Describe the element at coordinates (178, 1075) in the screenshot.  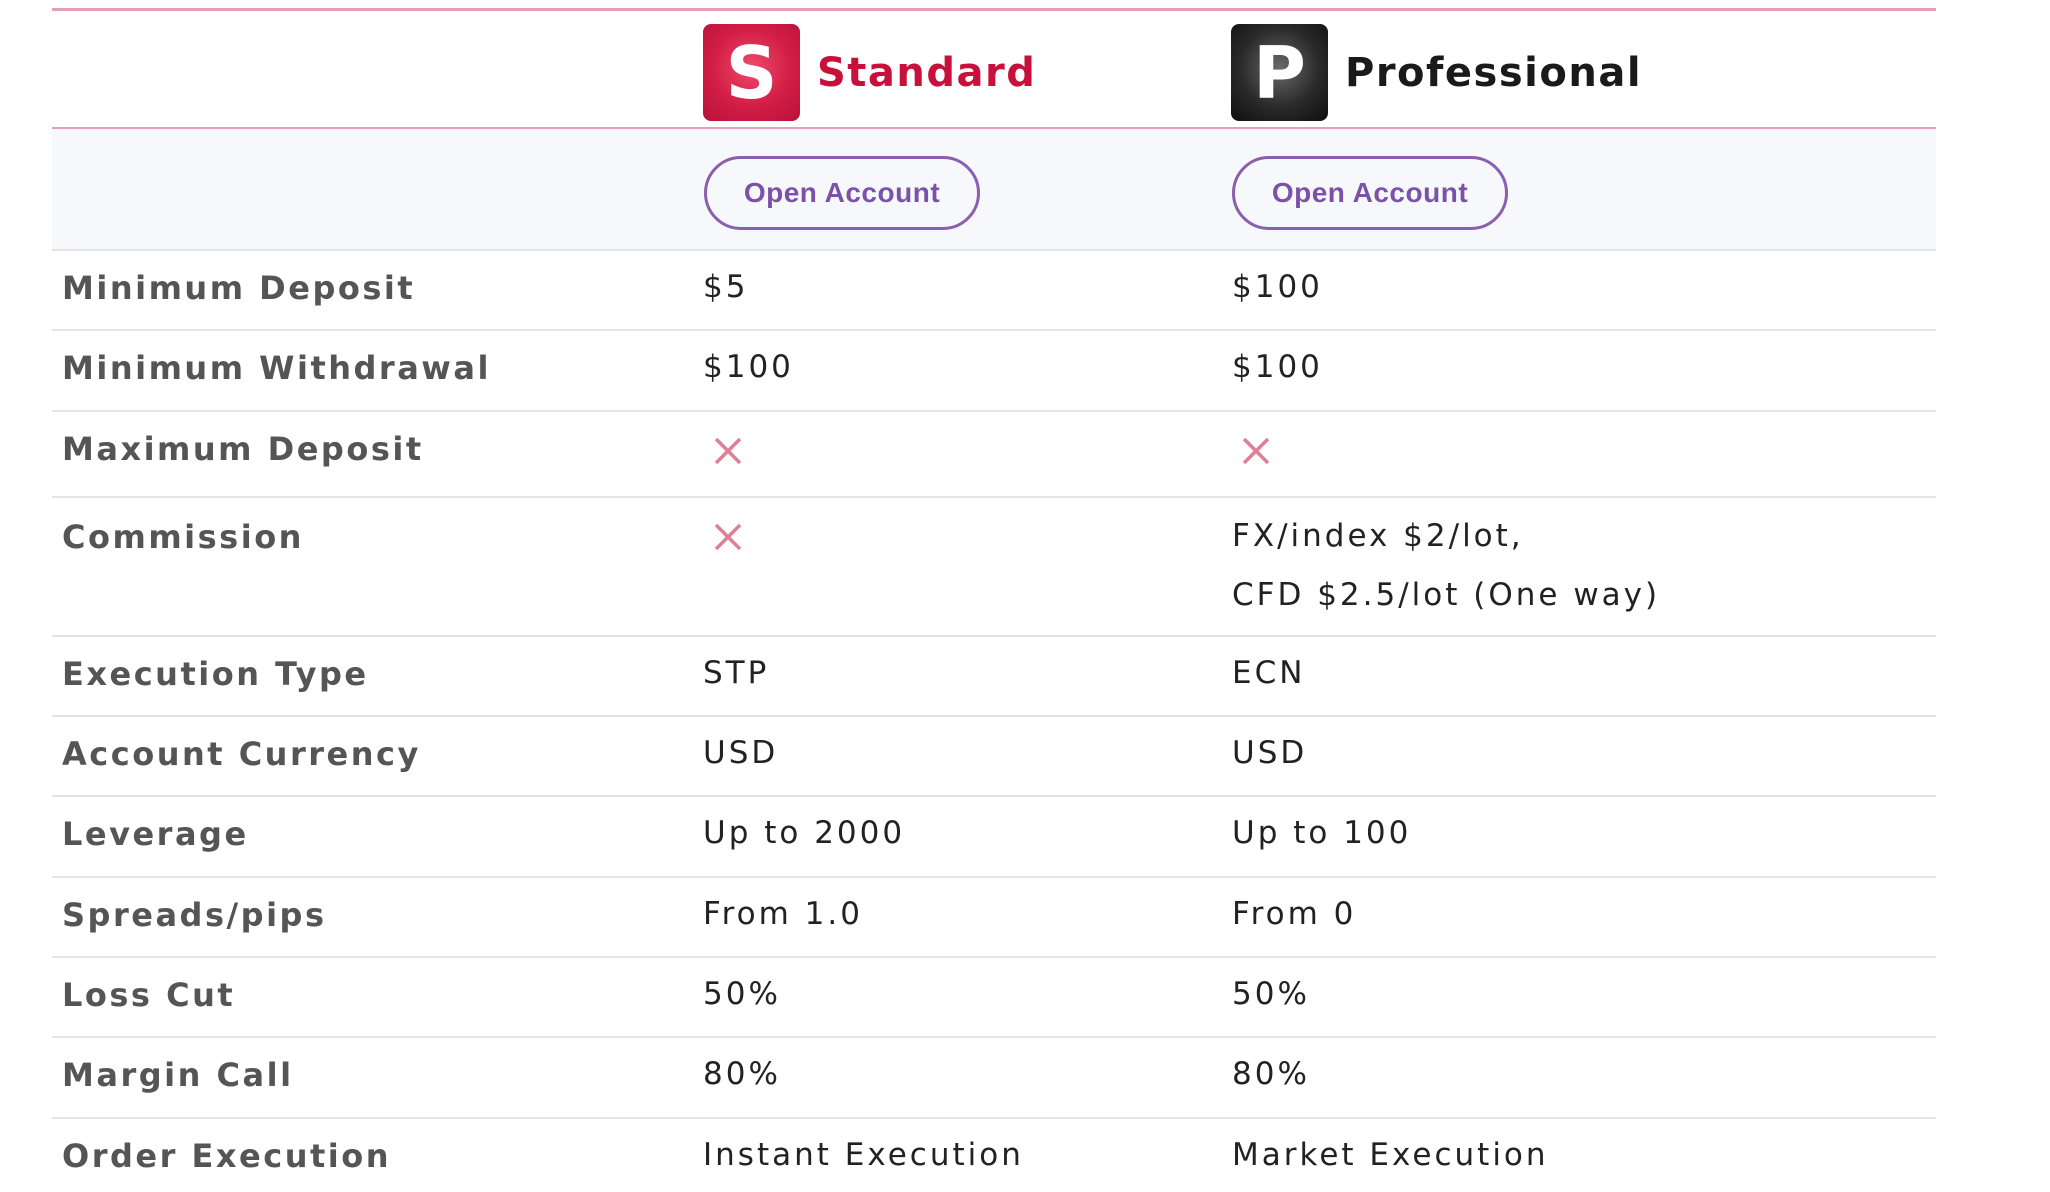
I see `row-label: Margin Call` at that location.